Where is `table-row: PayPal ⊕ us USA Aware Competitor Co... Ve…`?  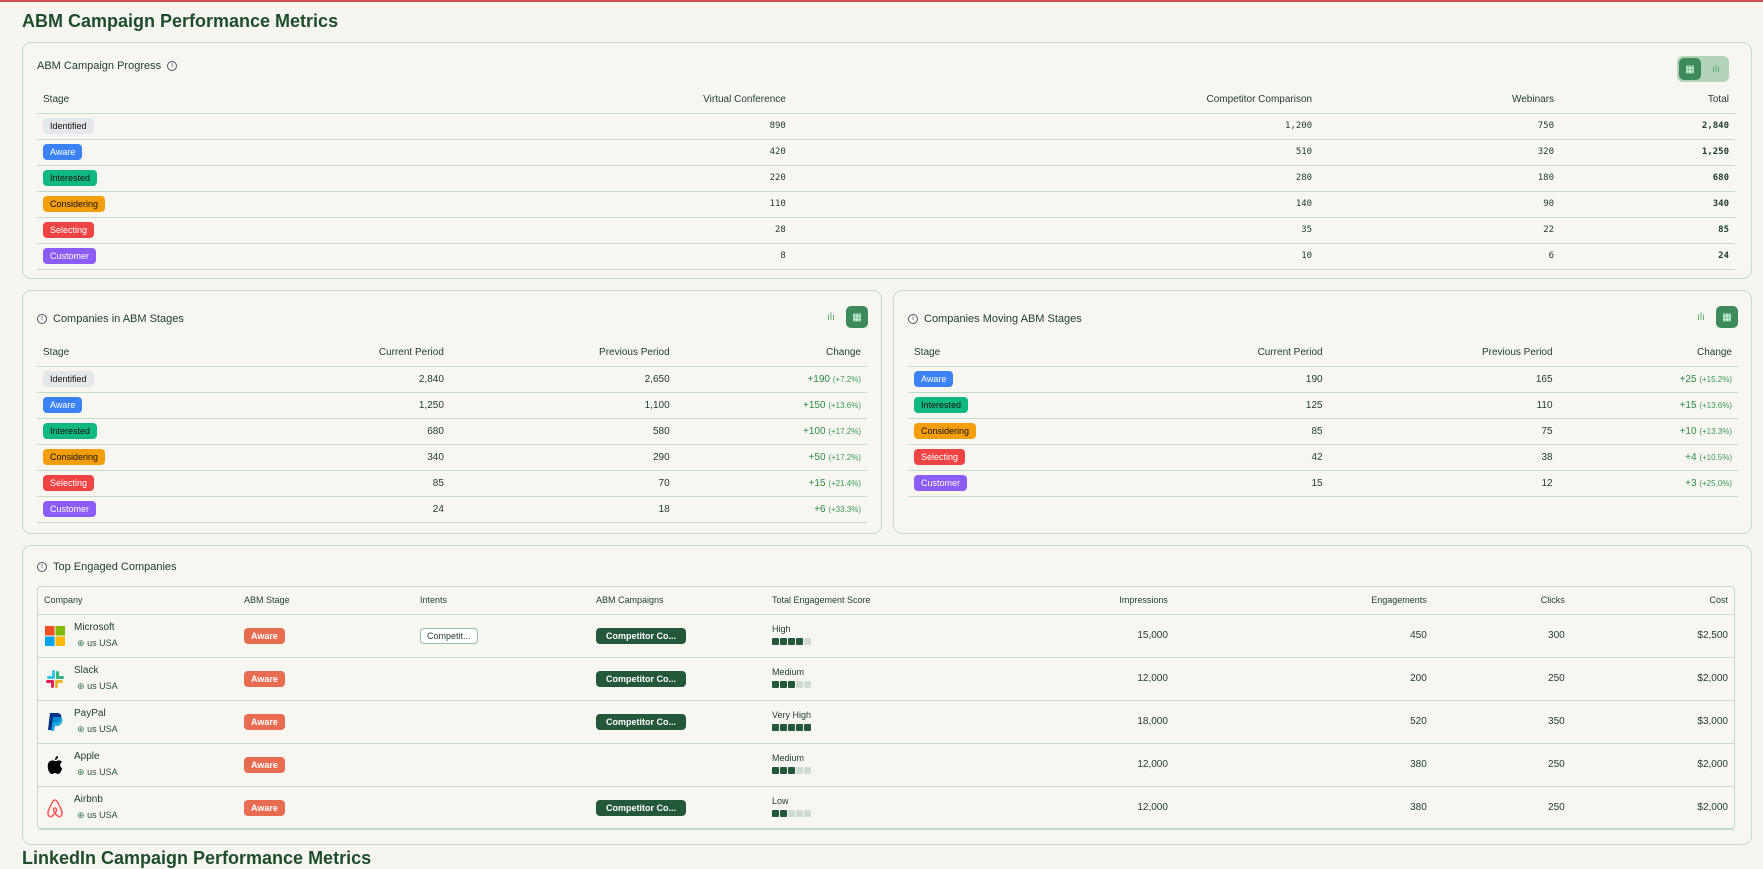
table-row: PayPal ⊕ us USA Aware Competitor Co... Ve… is located at coordinates (886, 722).